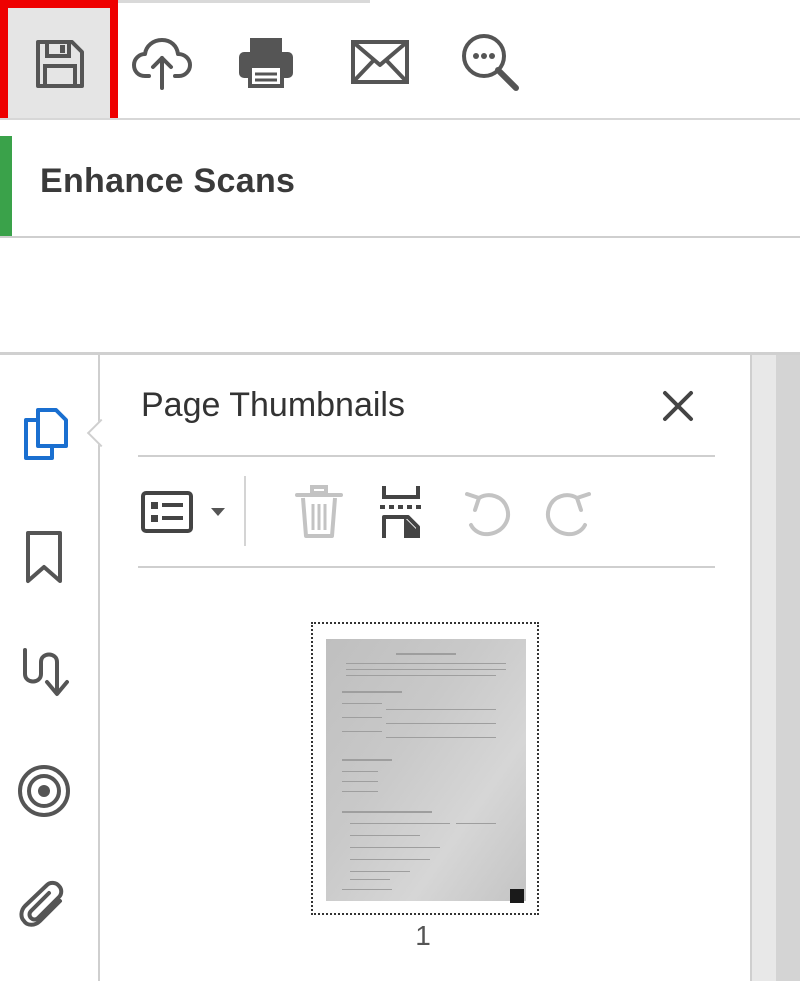  I want to click on panel-title: Page Thumbnails, so click(273, 405).